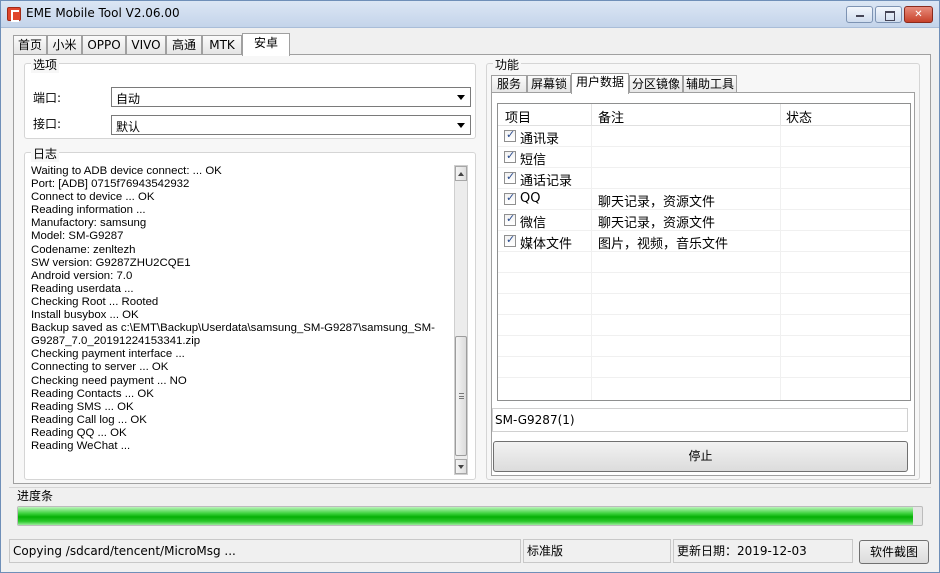 This screenshot has width=940, height=573. Describe the element at coordinates (64, 45) in the screenshot. I see `tab-xiaomi: 小米` at that location.